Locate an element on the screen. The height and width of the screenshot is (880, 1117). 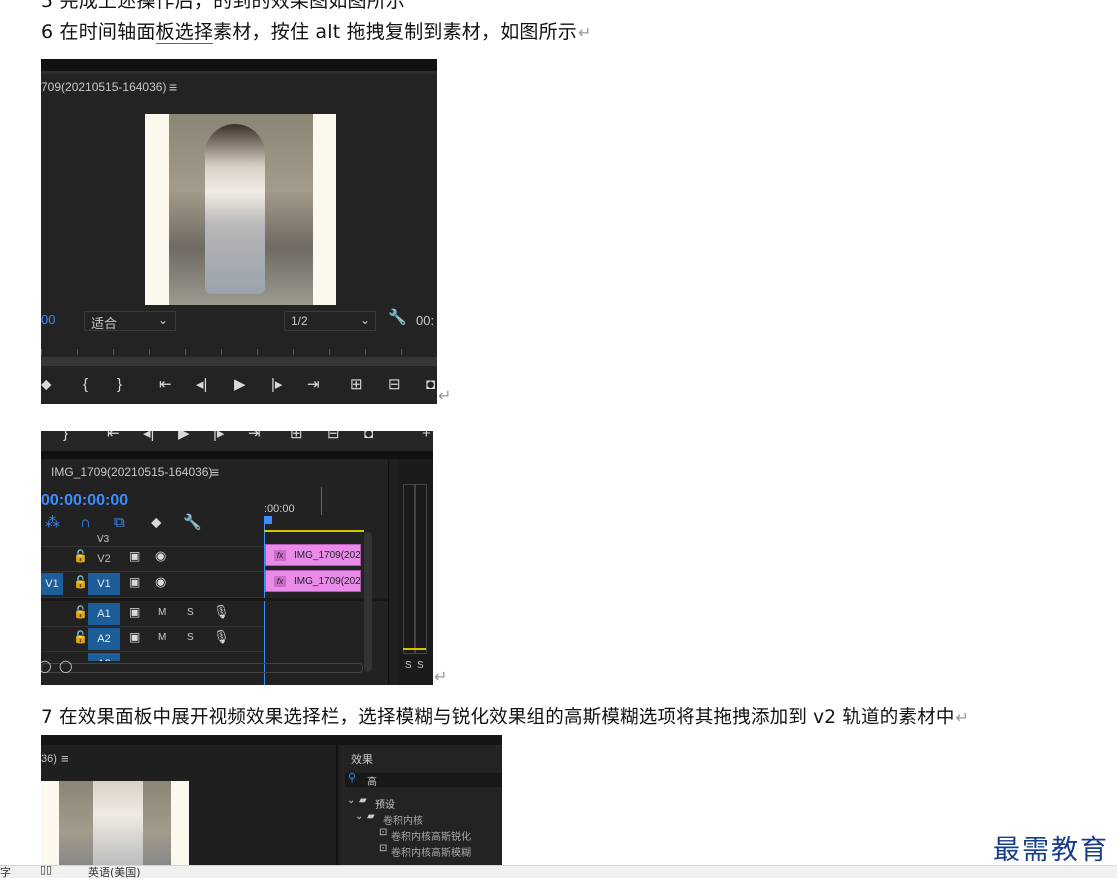
add-icon: + is located at coordinates (426, 436).